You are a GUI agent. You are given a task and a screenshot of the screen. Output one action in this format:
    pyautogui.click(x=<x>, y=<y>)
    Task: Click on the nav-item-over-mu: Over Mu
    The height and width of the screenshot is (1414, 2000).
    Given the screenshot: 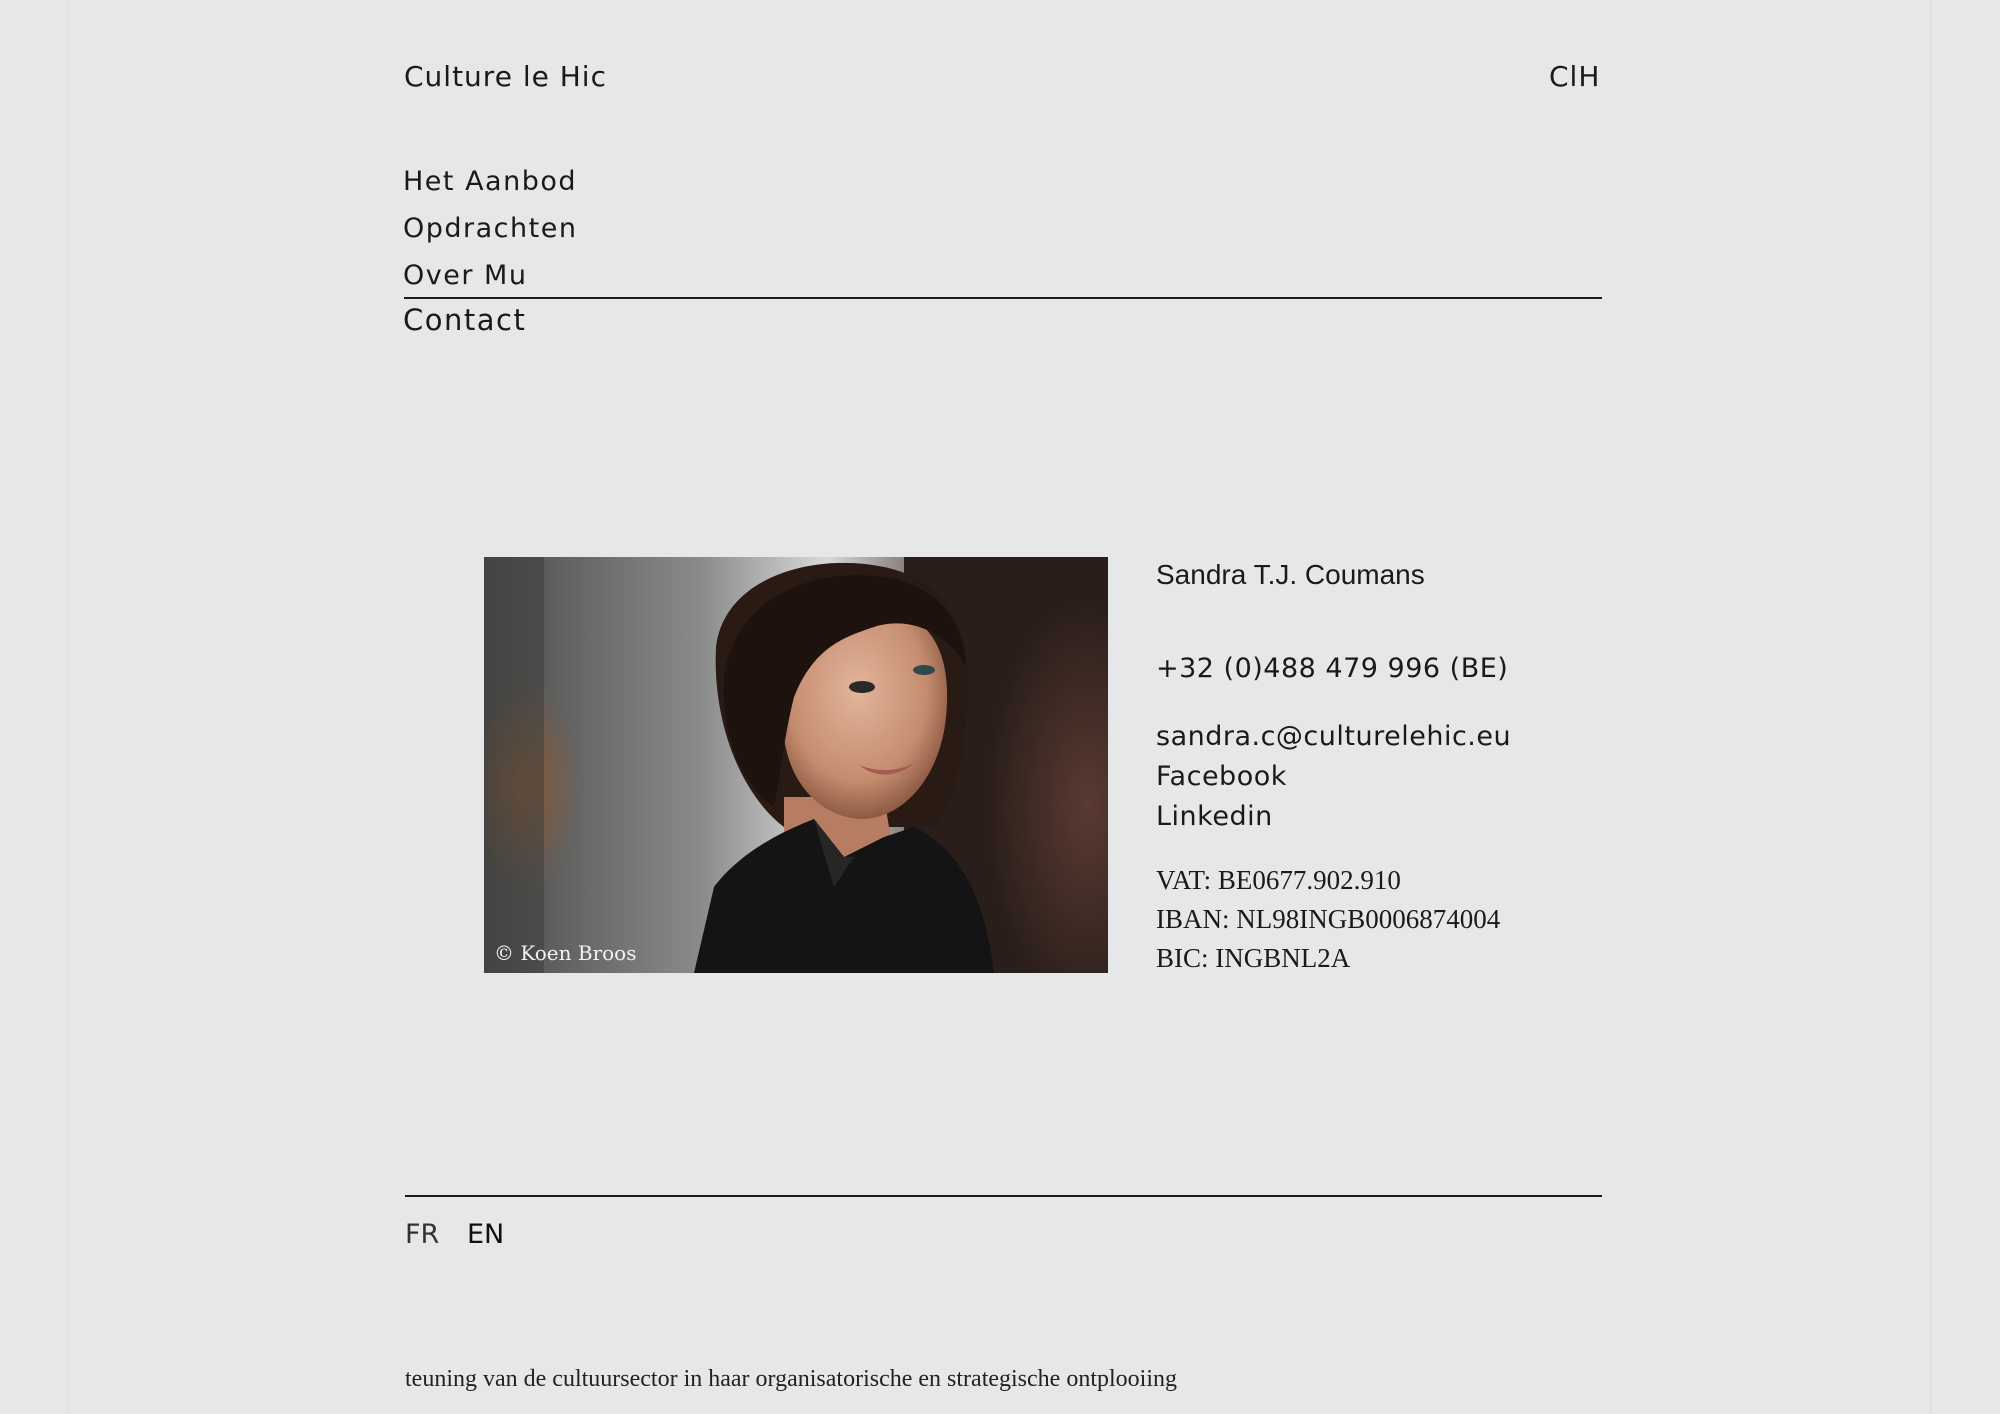 What is the action you would take?
    pyautogui.click(x=490, y=275)
    